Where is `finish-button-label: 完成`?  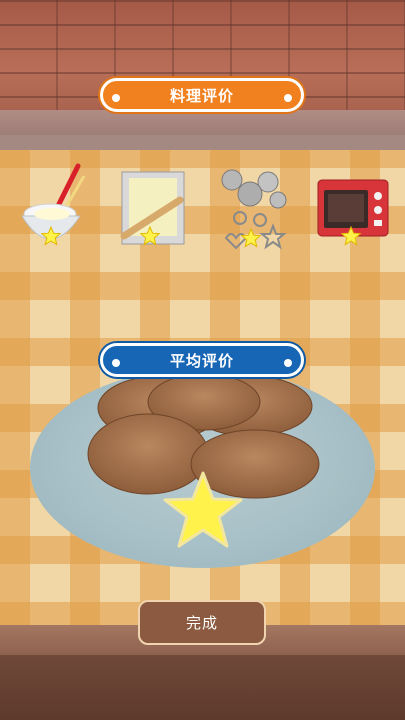 finish-button-label: 完成 is located at coordinates (201, 623).